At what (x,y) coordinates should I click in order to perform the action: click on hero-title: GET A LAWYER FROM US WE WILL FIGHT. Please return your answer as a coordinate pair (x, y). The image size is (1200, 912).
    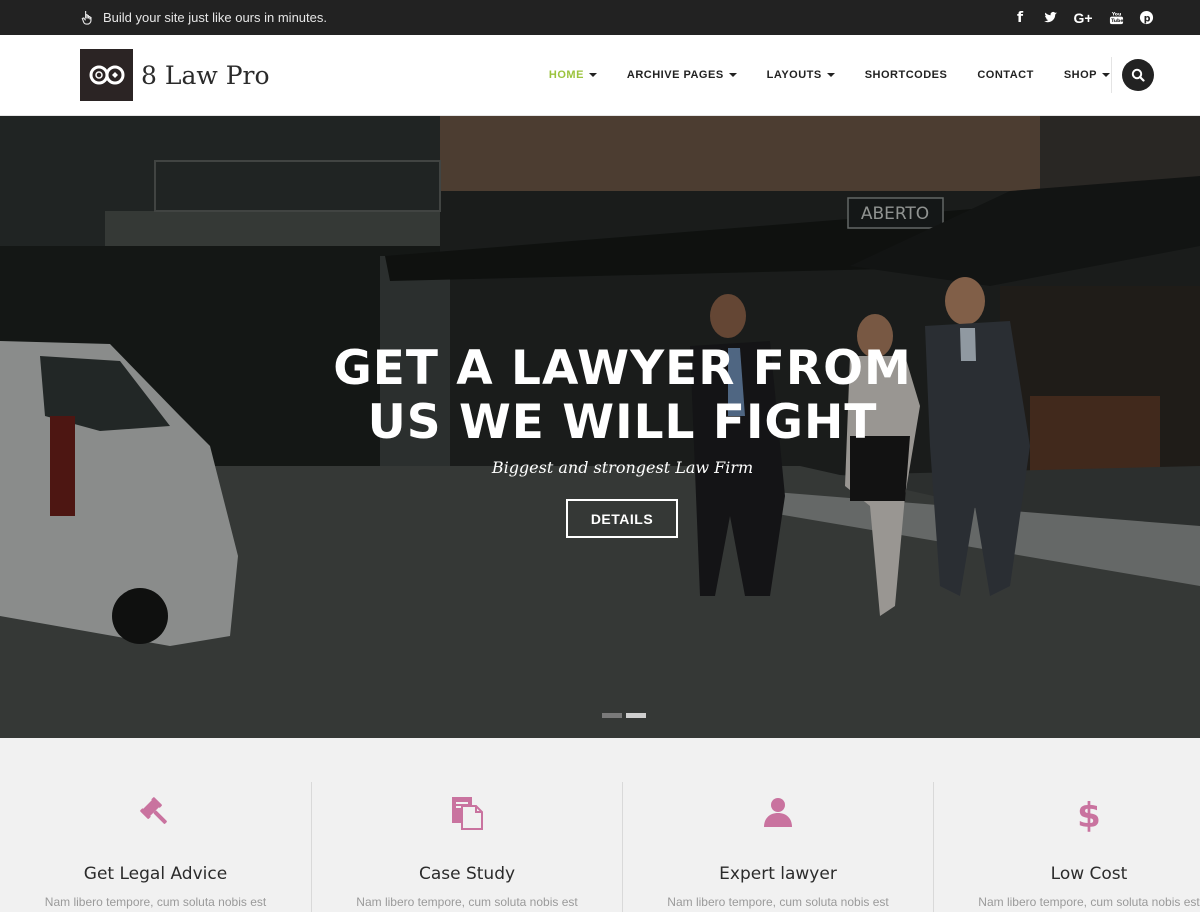
    Looking at the image, I should click on (600, 396).